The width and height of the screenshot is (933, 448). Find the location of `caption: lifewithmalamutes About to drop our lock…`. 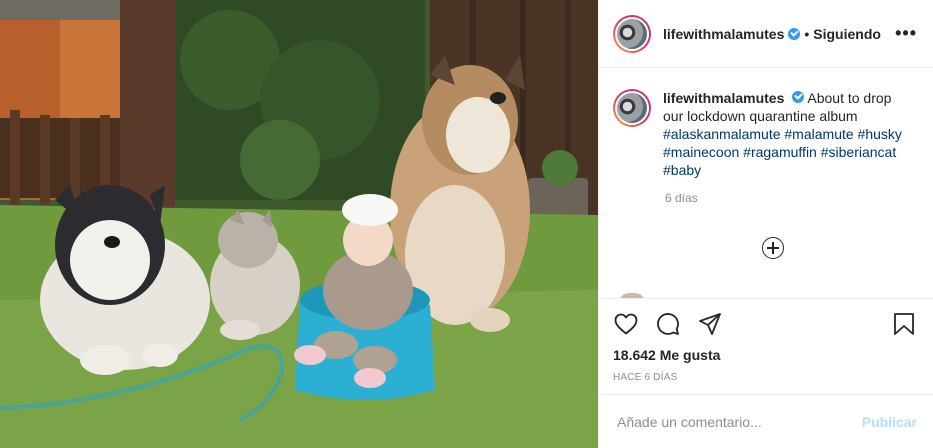

caption: lifewithmalamutes About to drop our lock… is located at coordinates (765, 134).